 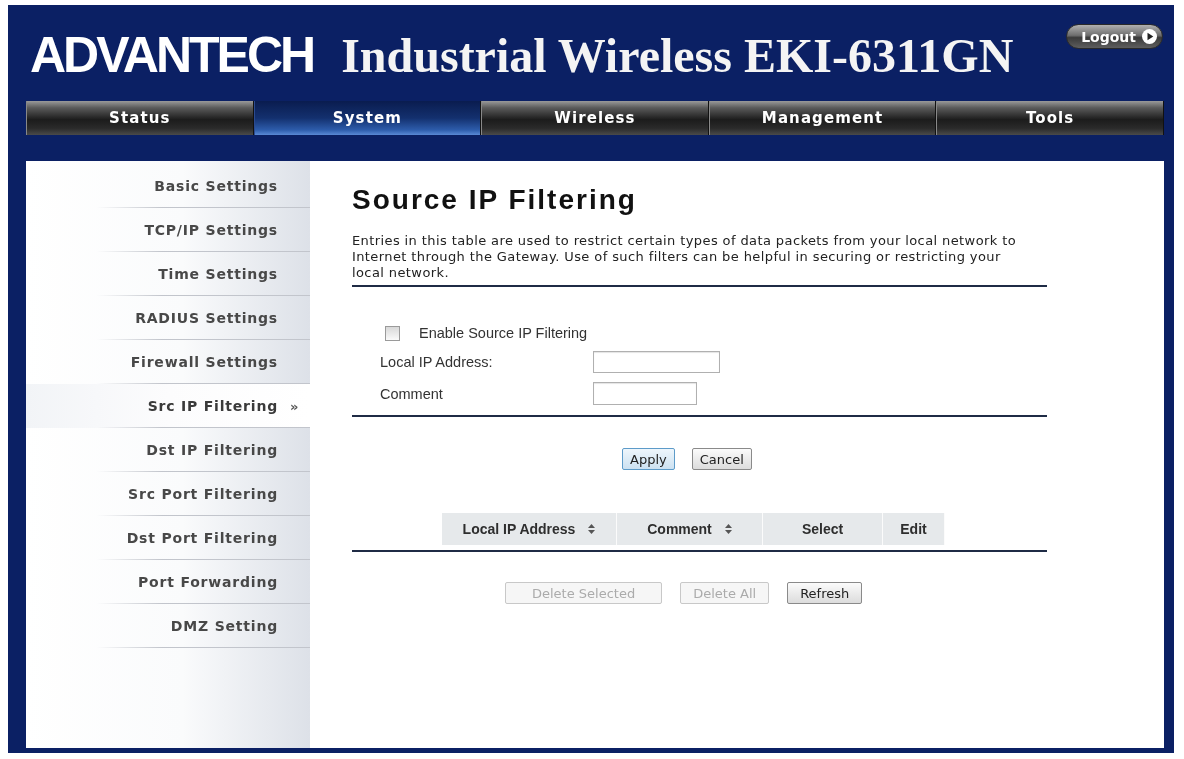 I want to click on sidebar-item: Src Port Filtering, so click(x=168, y=494).